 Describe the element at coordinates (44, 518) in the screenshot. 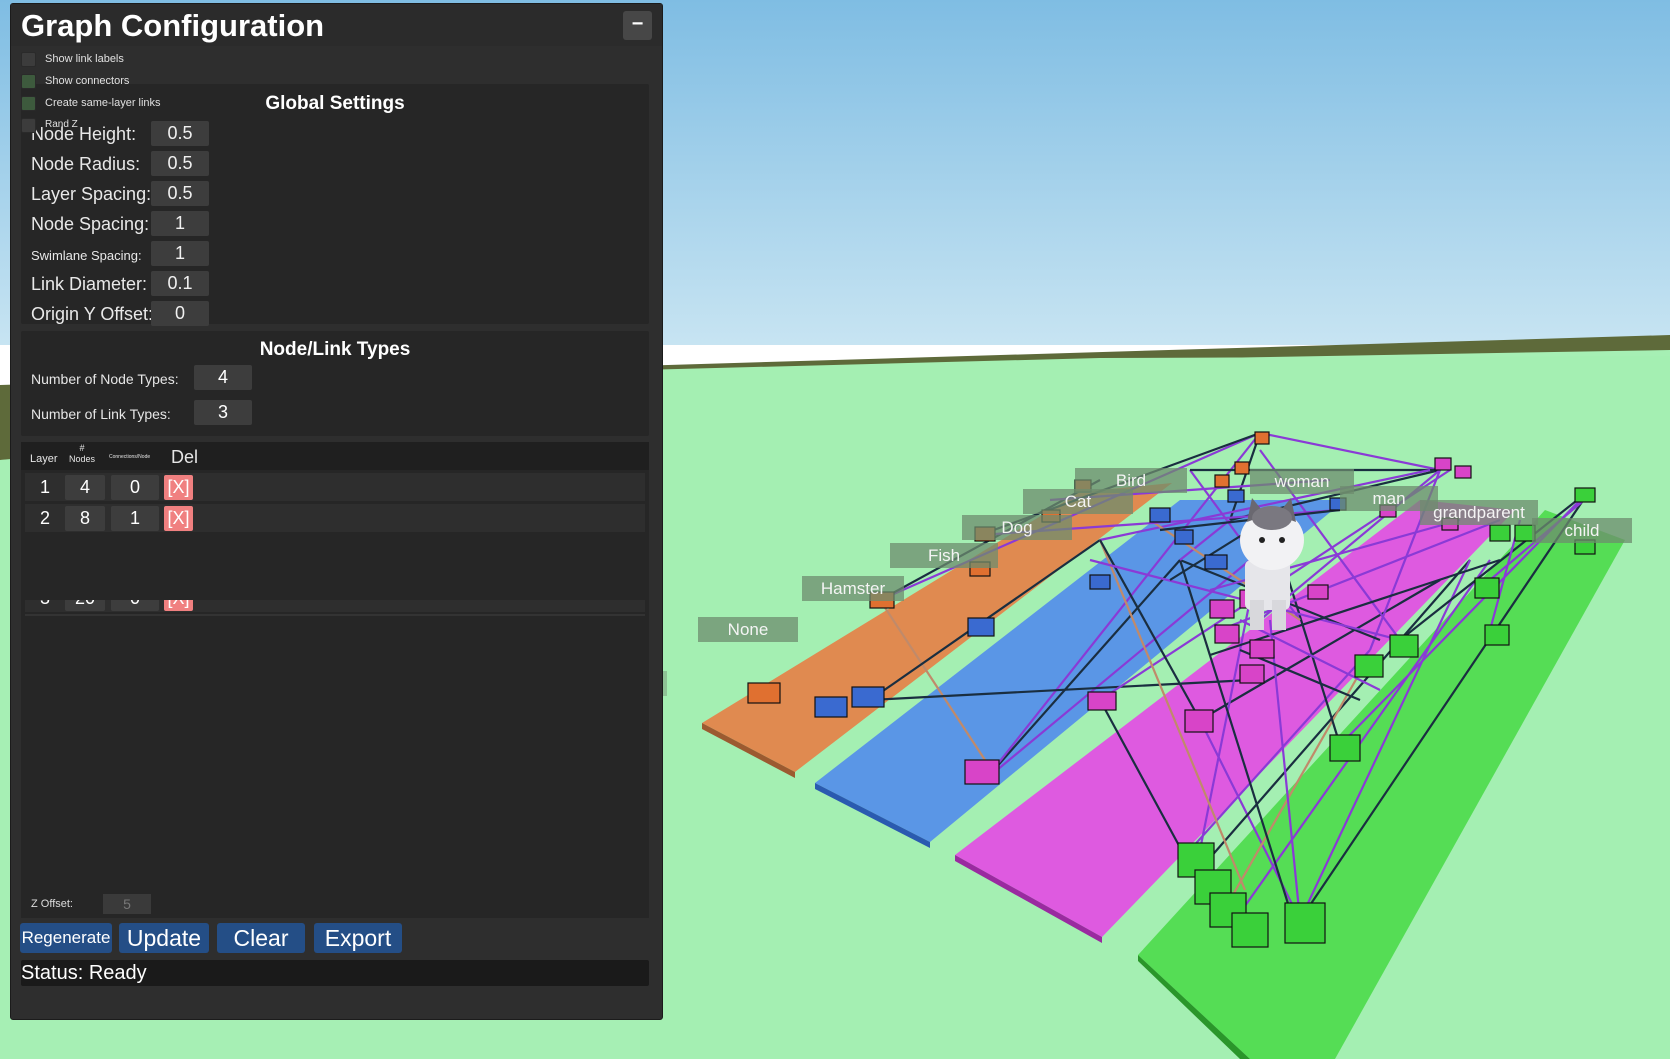

I see `layer-number: 2` at that location.